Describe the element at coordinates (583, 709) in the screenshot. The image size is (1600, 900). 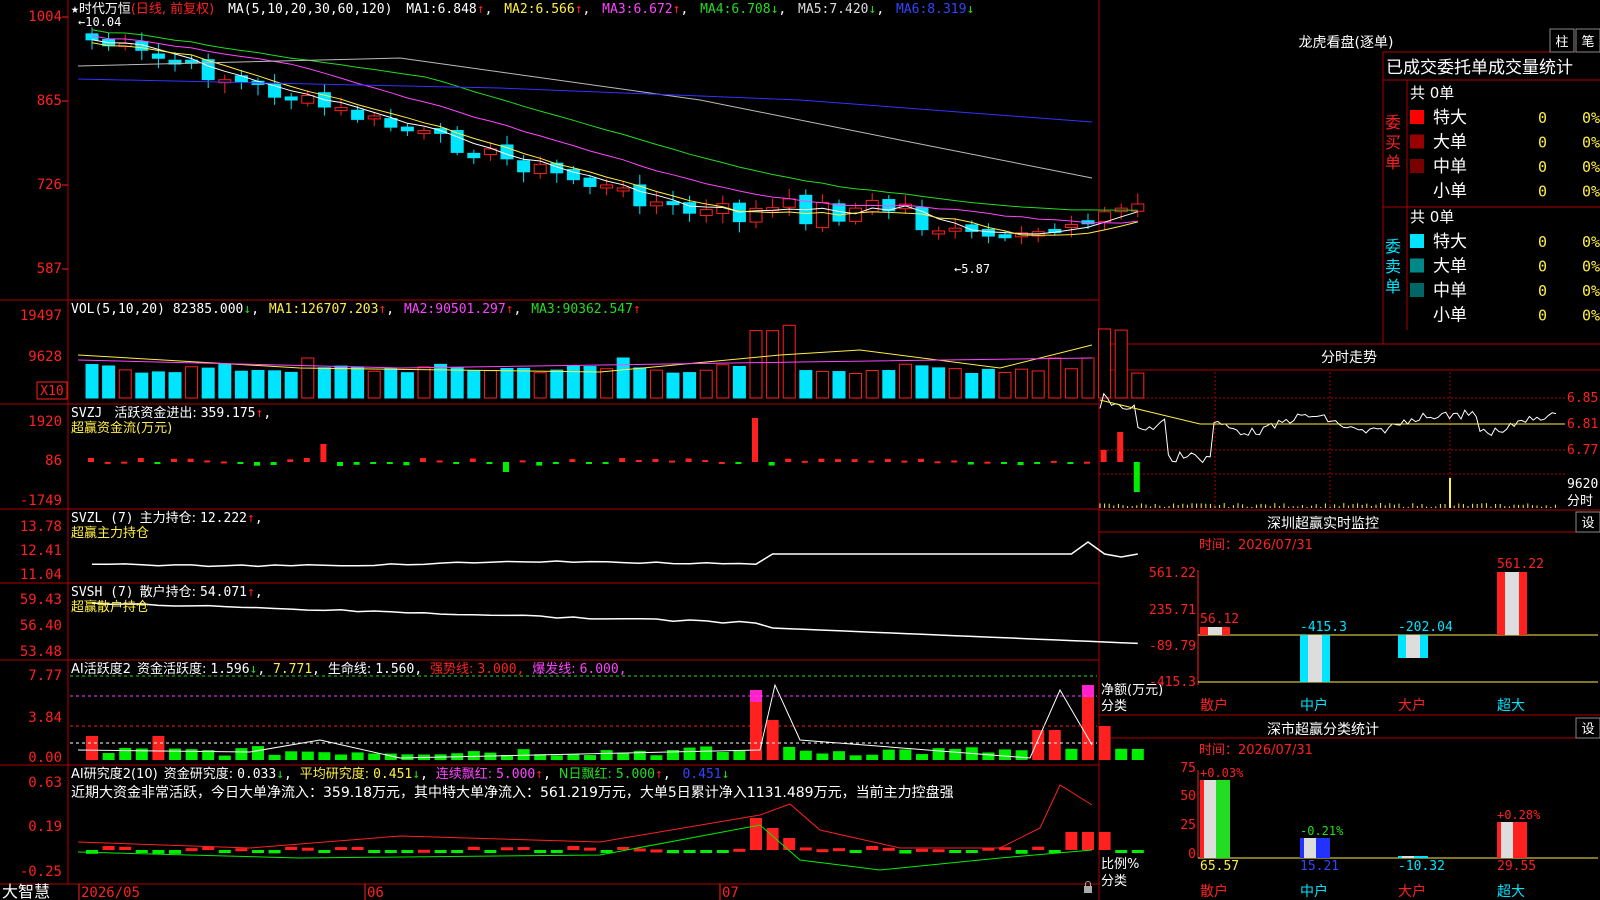
I see `ai1-ref-lines` at that location.